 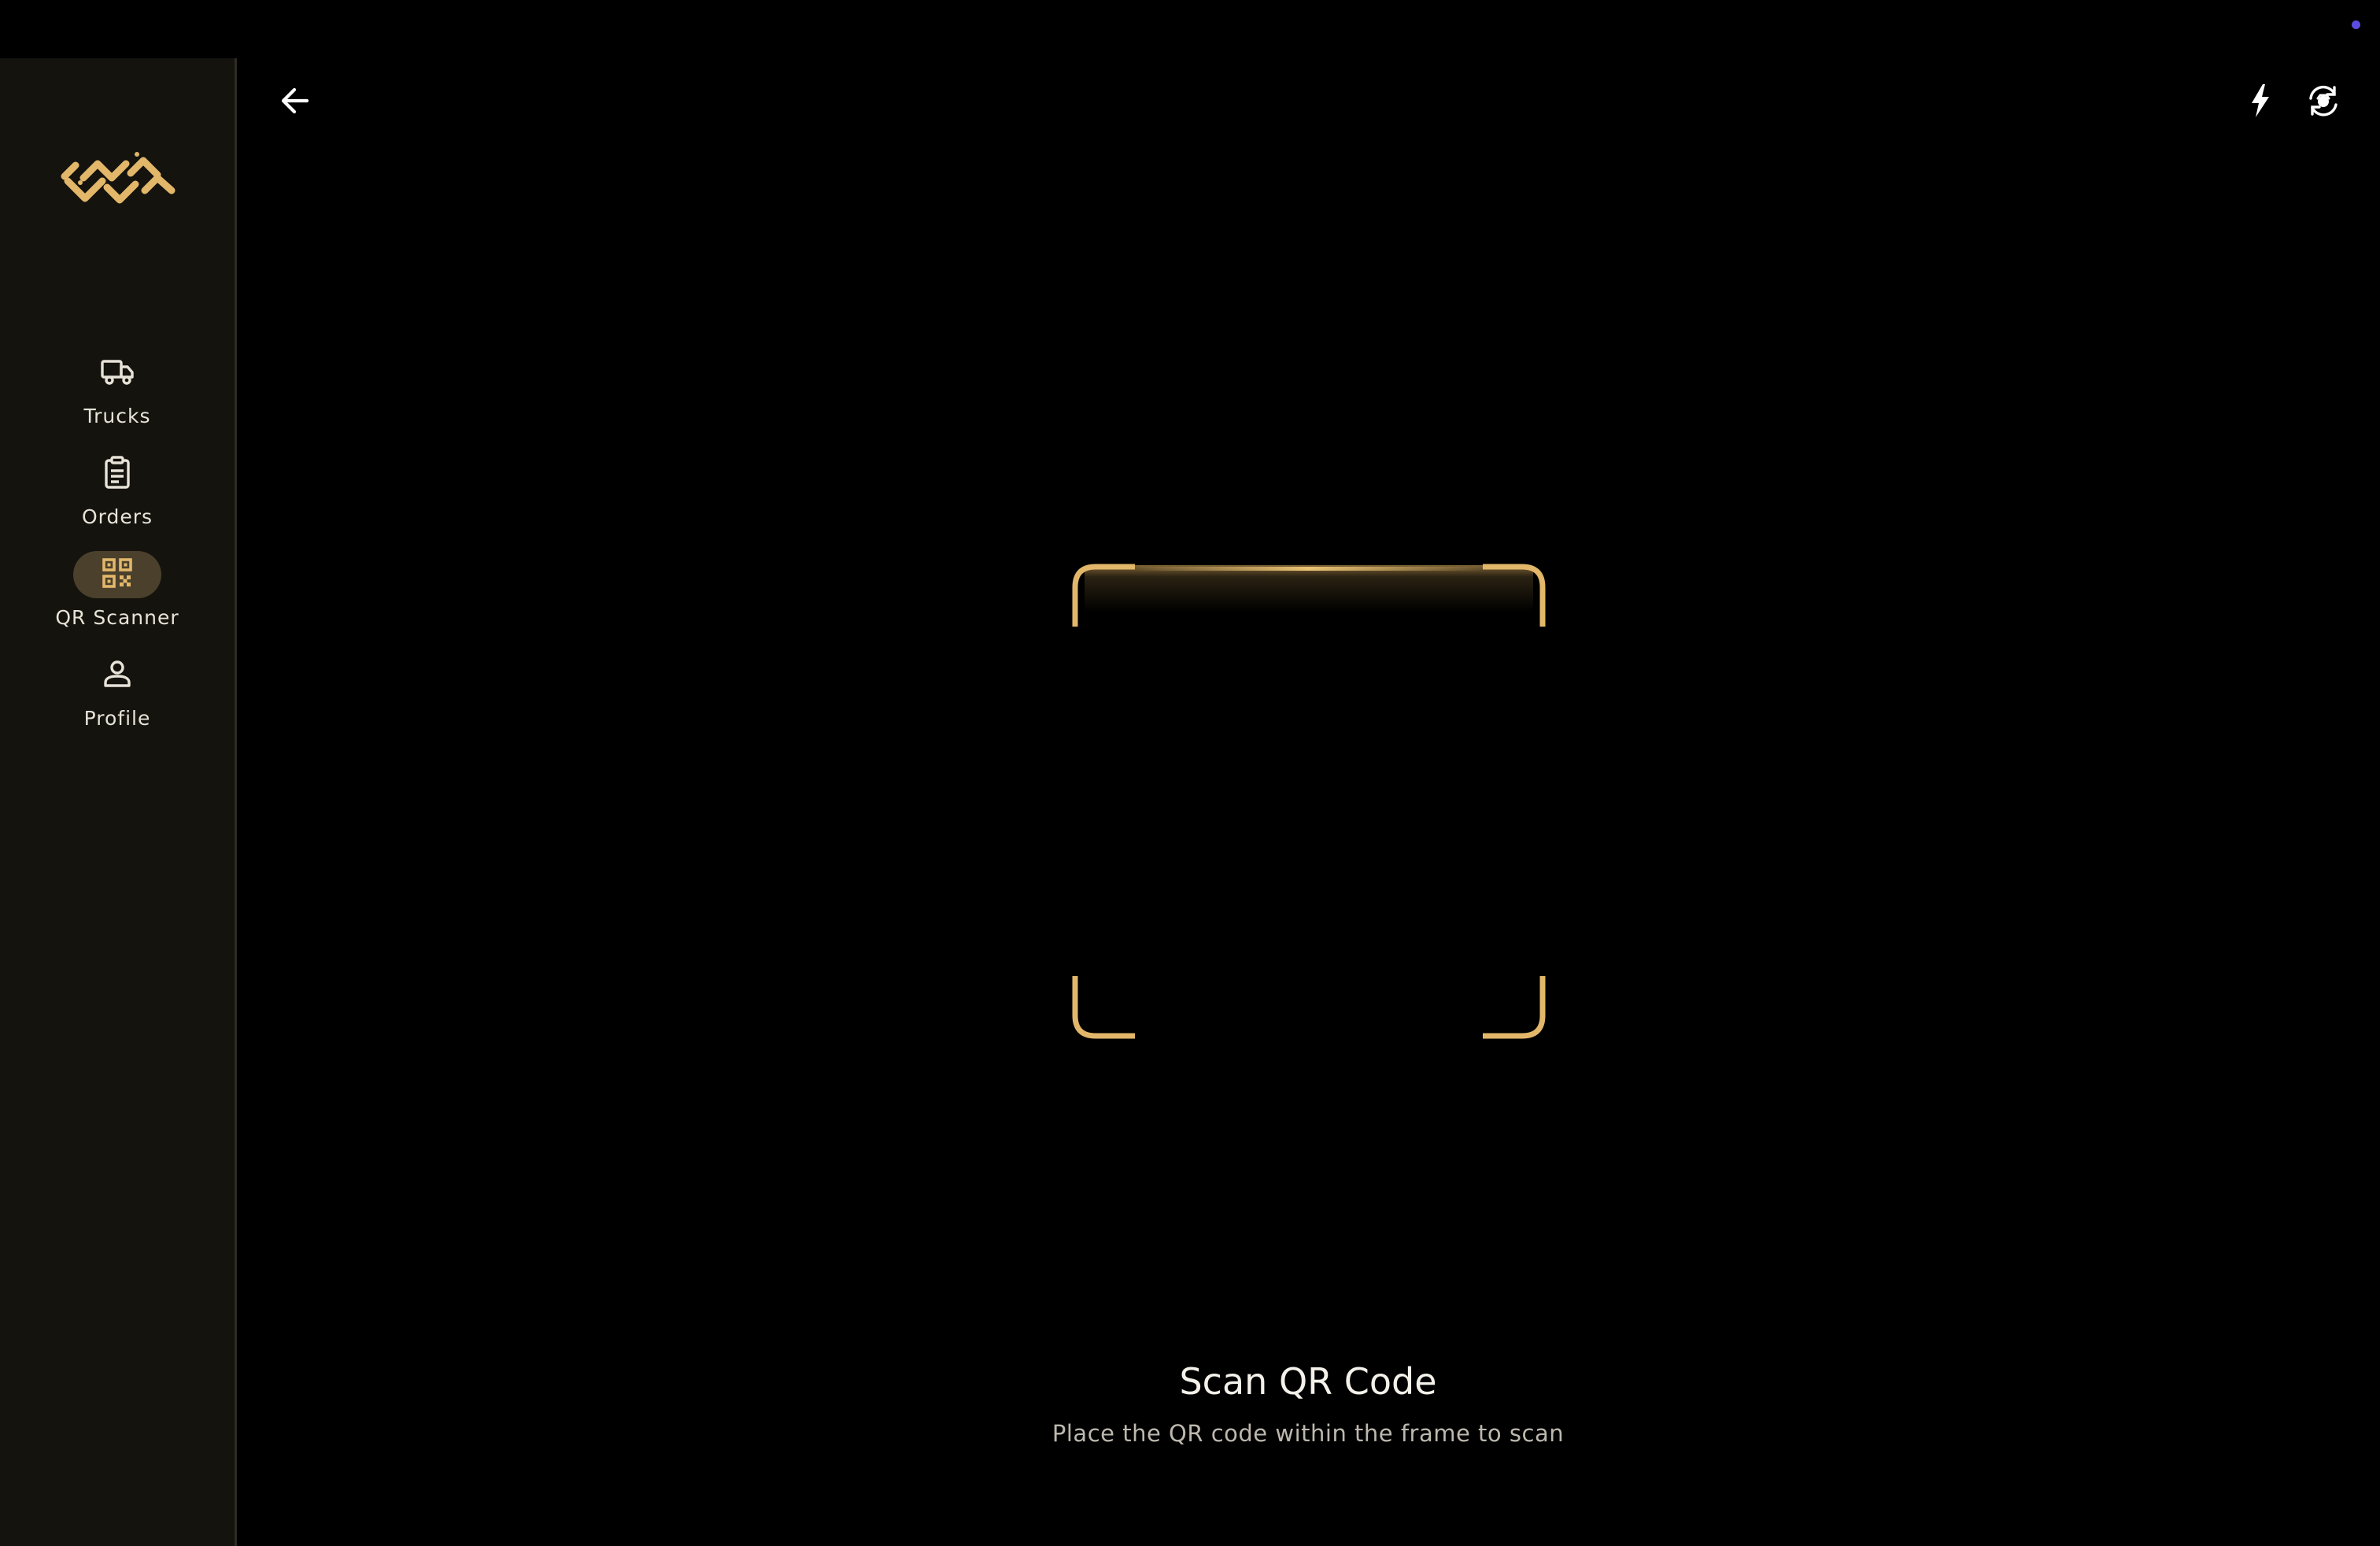 What do you see at coordinates (2356, 24) in the screenshot?
I see `status-indicator-dot` at bounding box center [2356, 24].